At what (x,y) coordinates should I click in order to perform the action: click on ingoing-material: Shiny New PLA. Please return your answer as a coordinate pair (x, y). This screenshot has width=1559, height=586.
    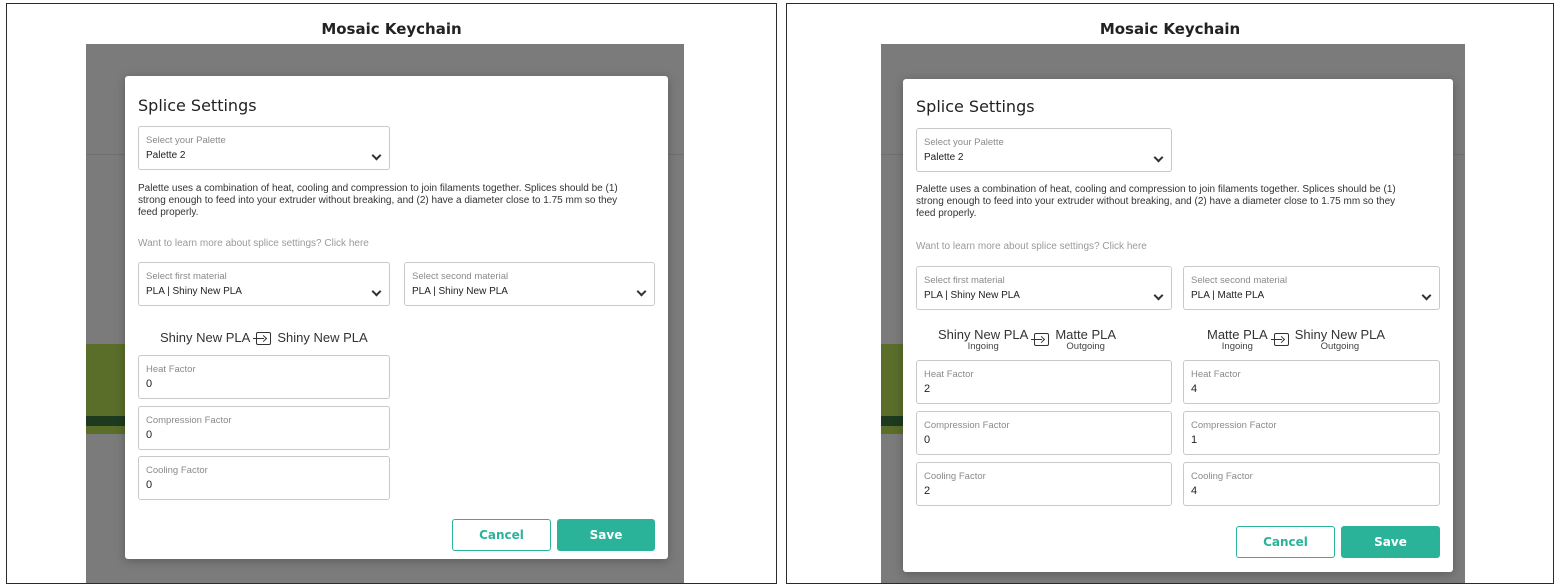
    Looking at the image, I should click on (205, 337).